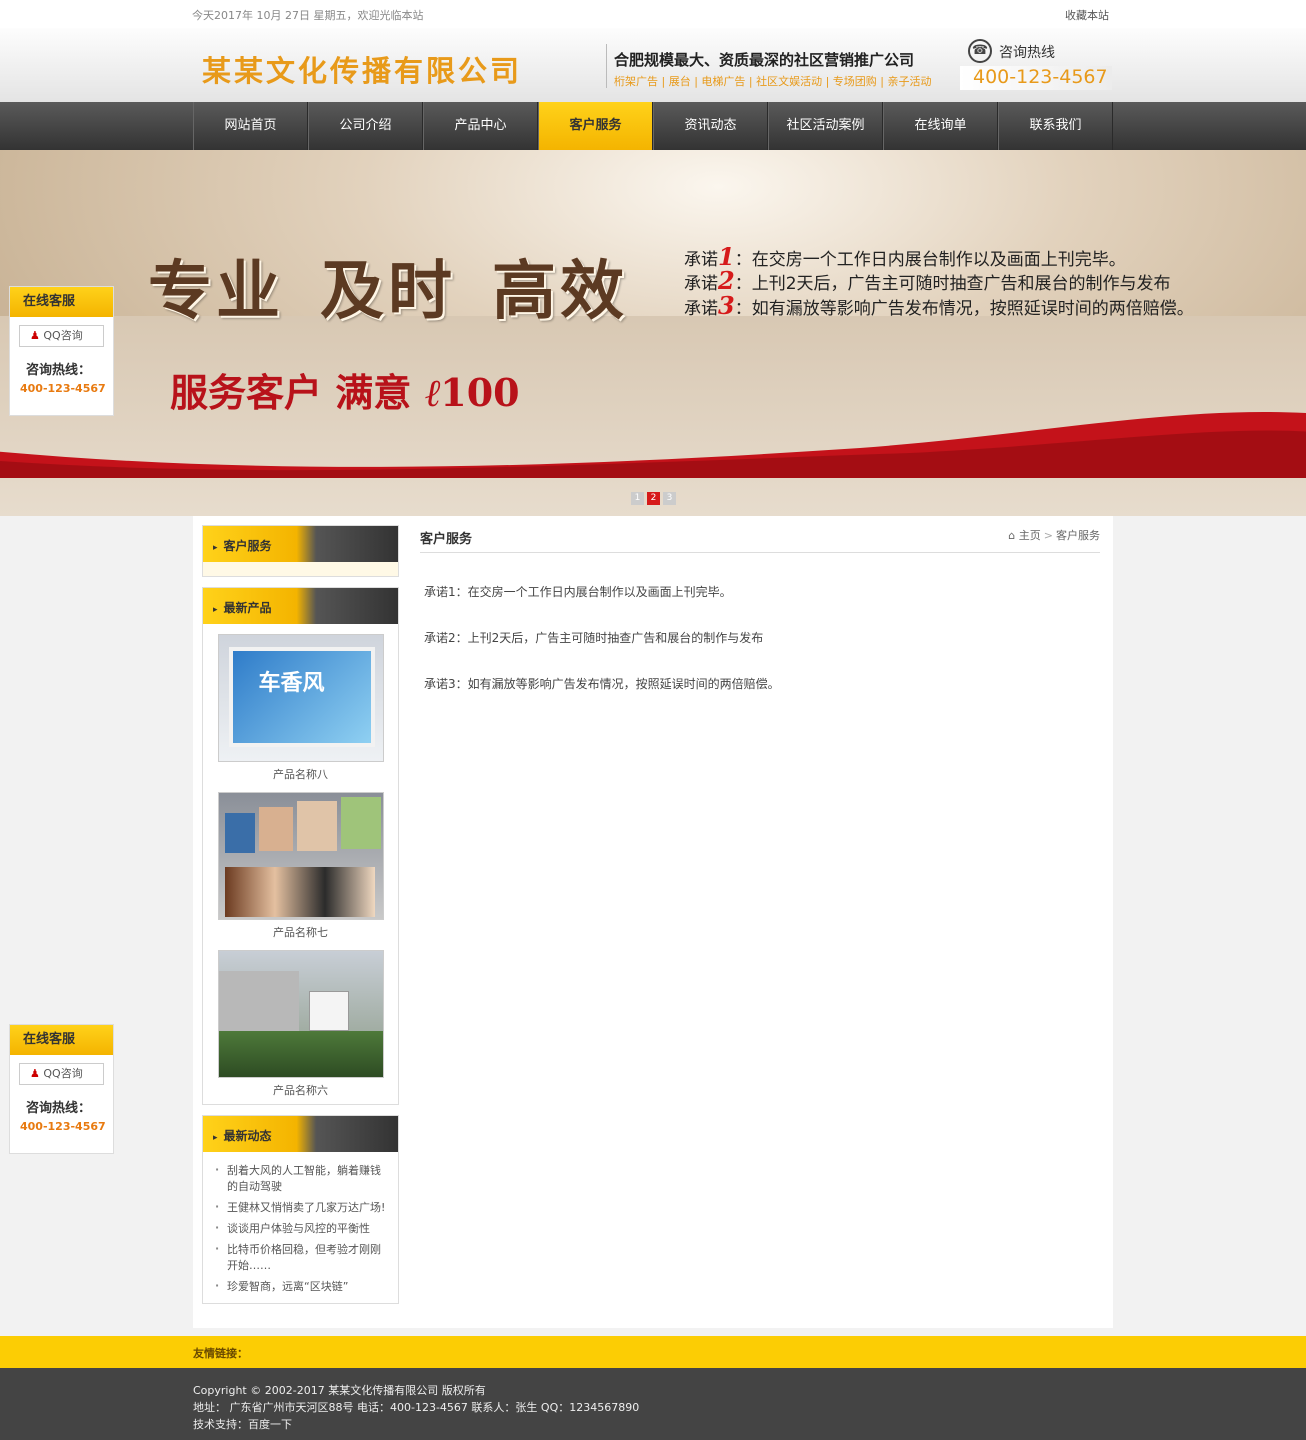  What do you see at coordinates (242, 1424) in the screenshot?
I see `footer-support: 技术支持：百度一下` at bounding box center [242, 1424].